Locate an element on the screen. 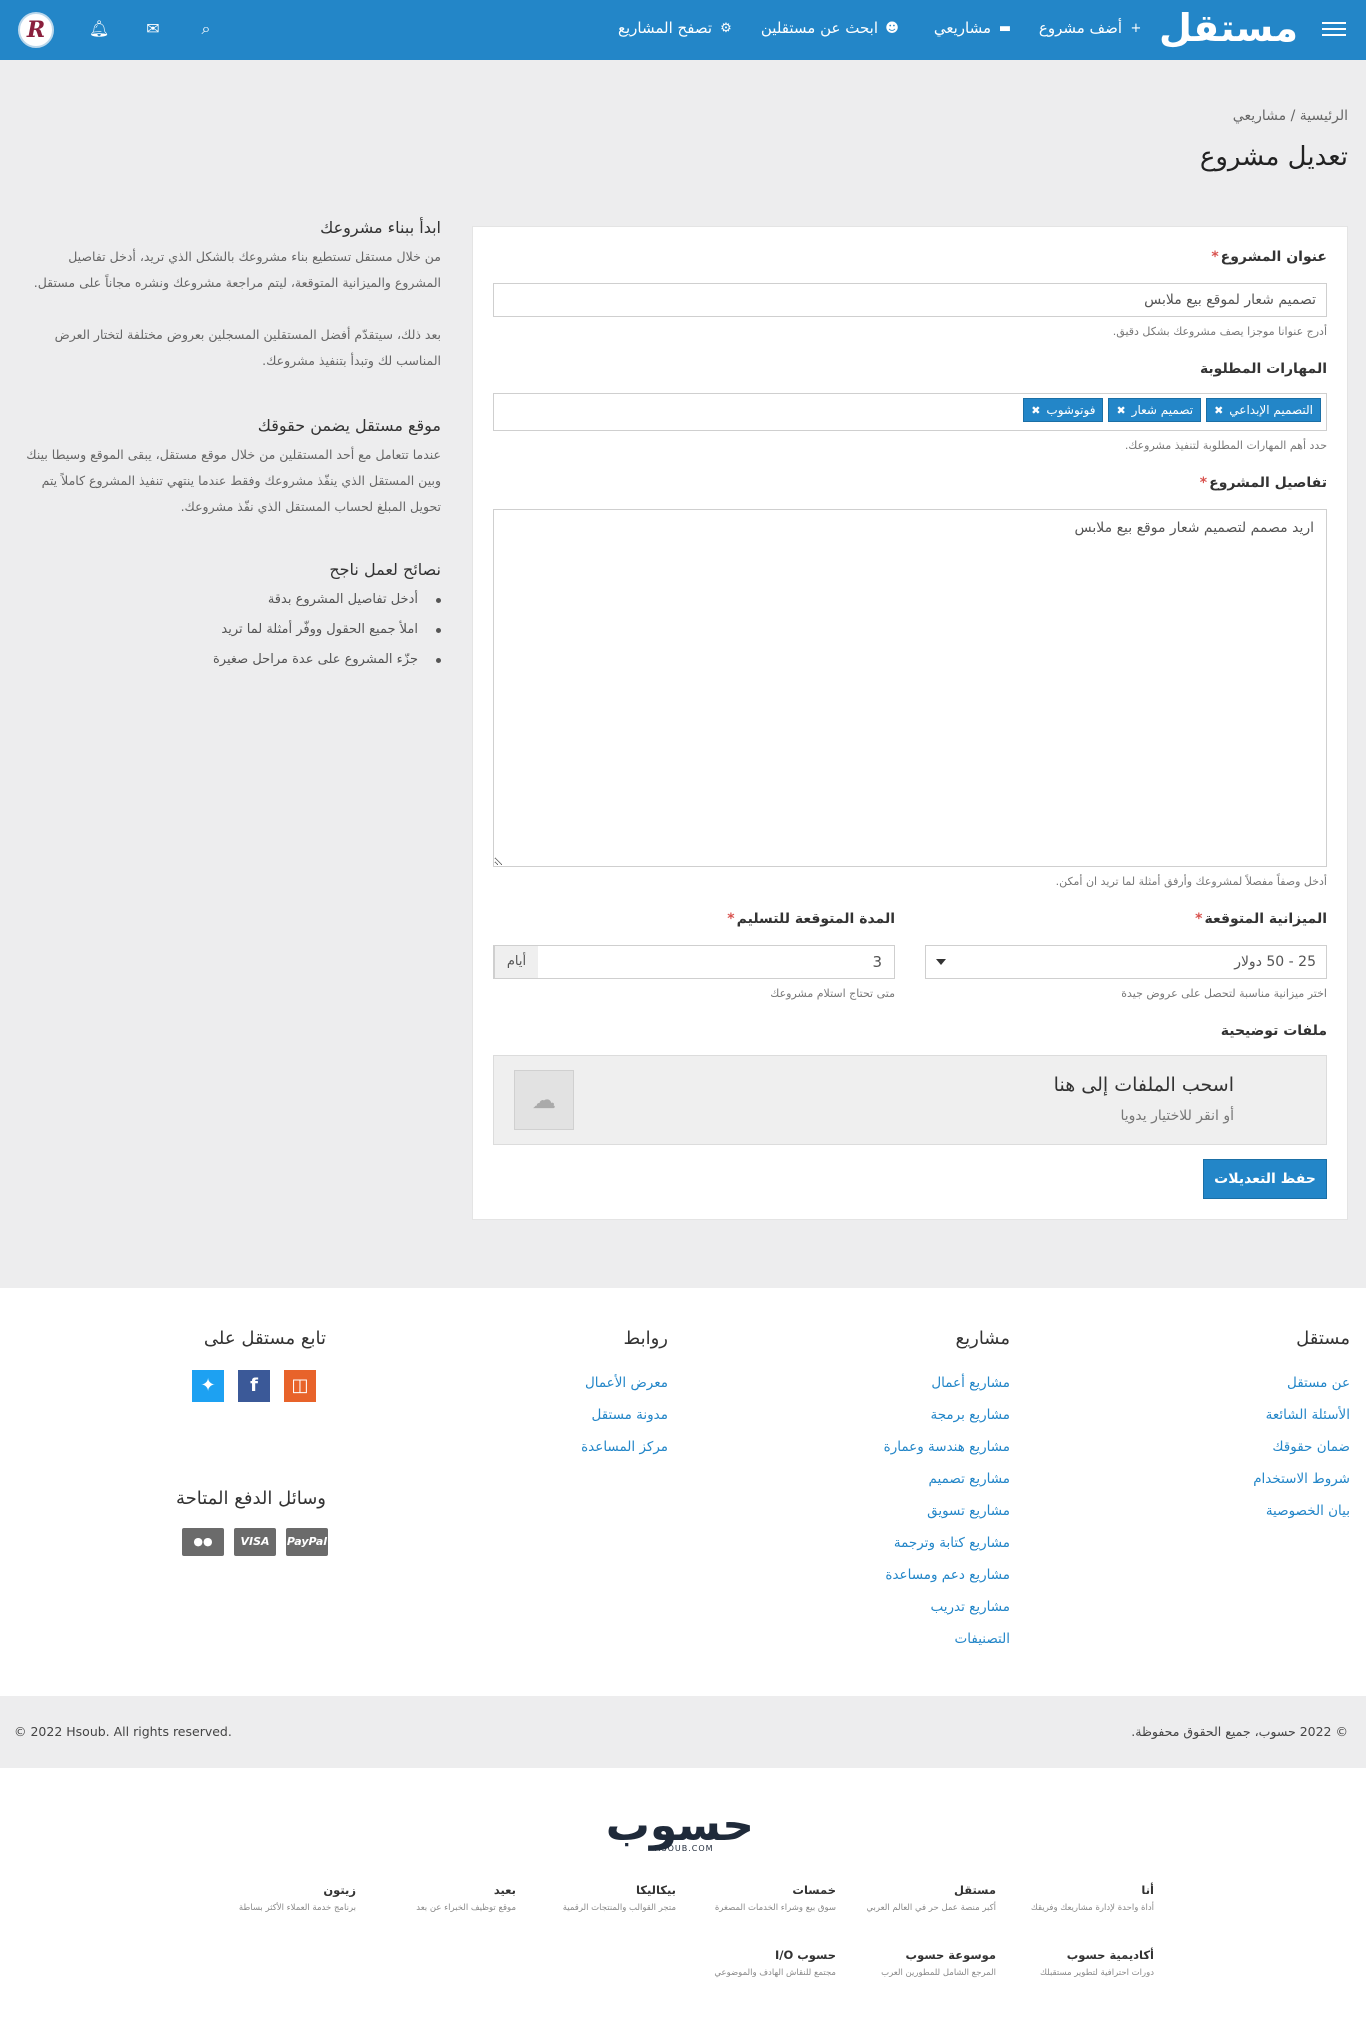 Image resolution: width=1366 pixels, height=2040 pixels. duration-hint: متى تحتاج استلام مشروعك is located at coordinates (832, 993).